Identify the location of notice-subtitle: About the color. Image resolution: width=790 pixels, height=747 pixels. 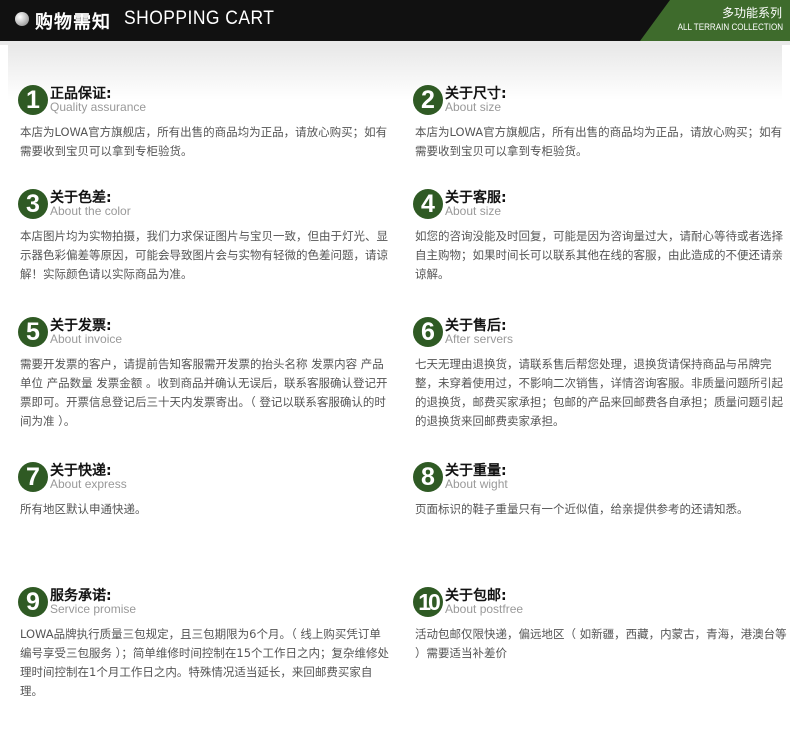
(90, 211).